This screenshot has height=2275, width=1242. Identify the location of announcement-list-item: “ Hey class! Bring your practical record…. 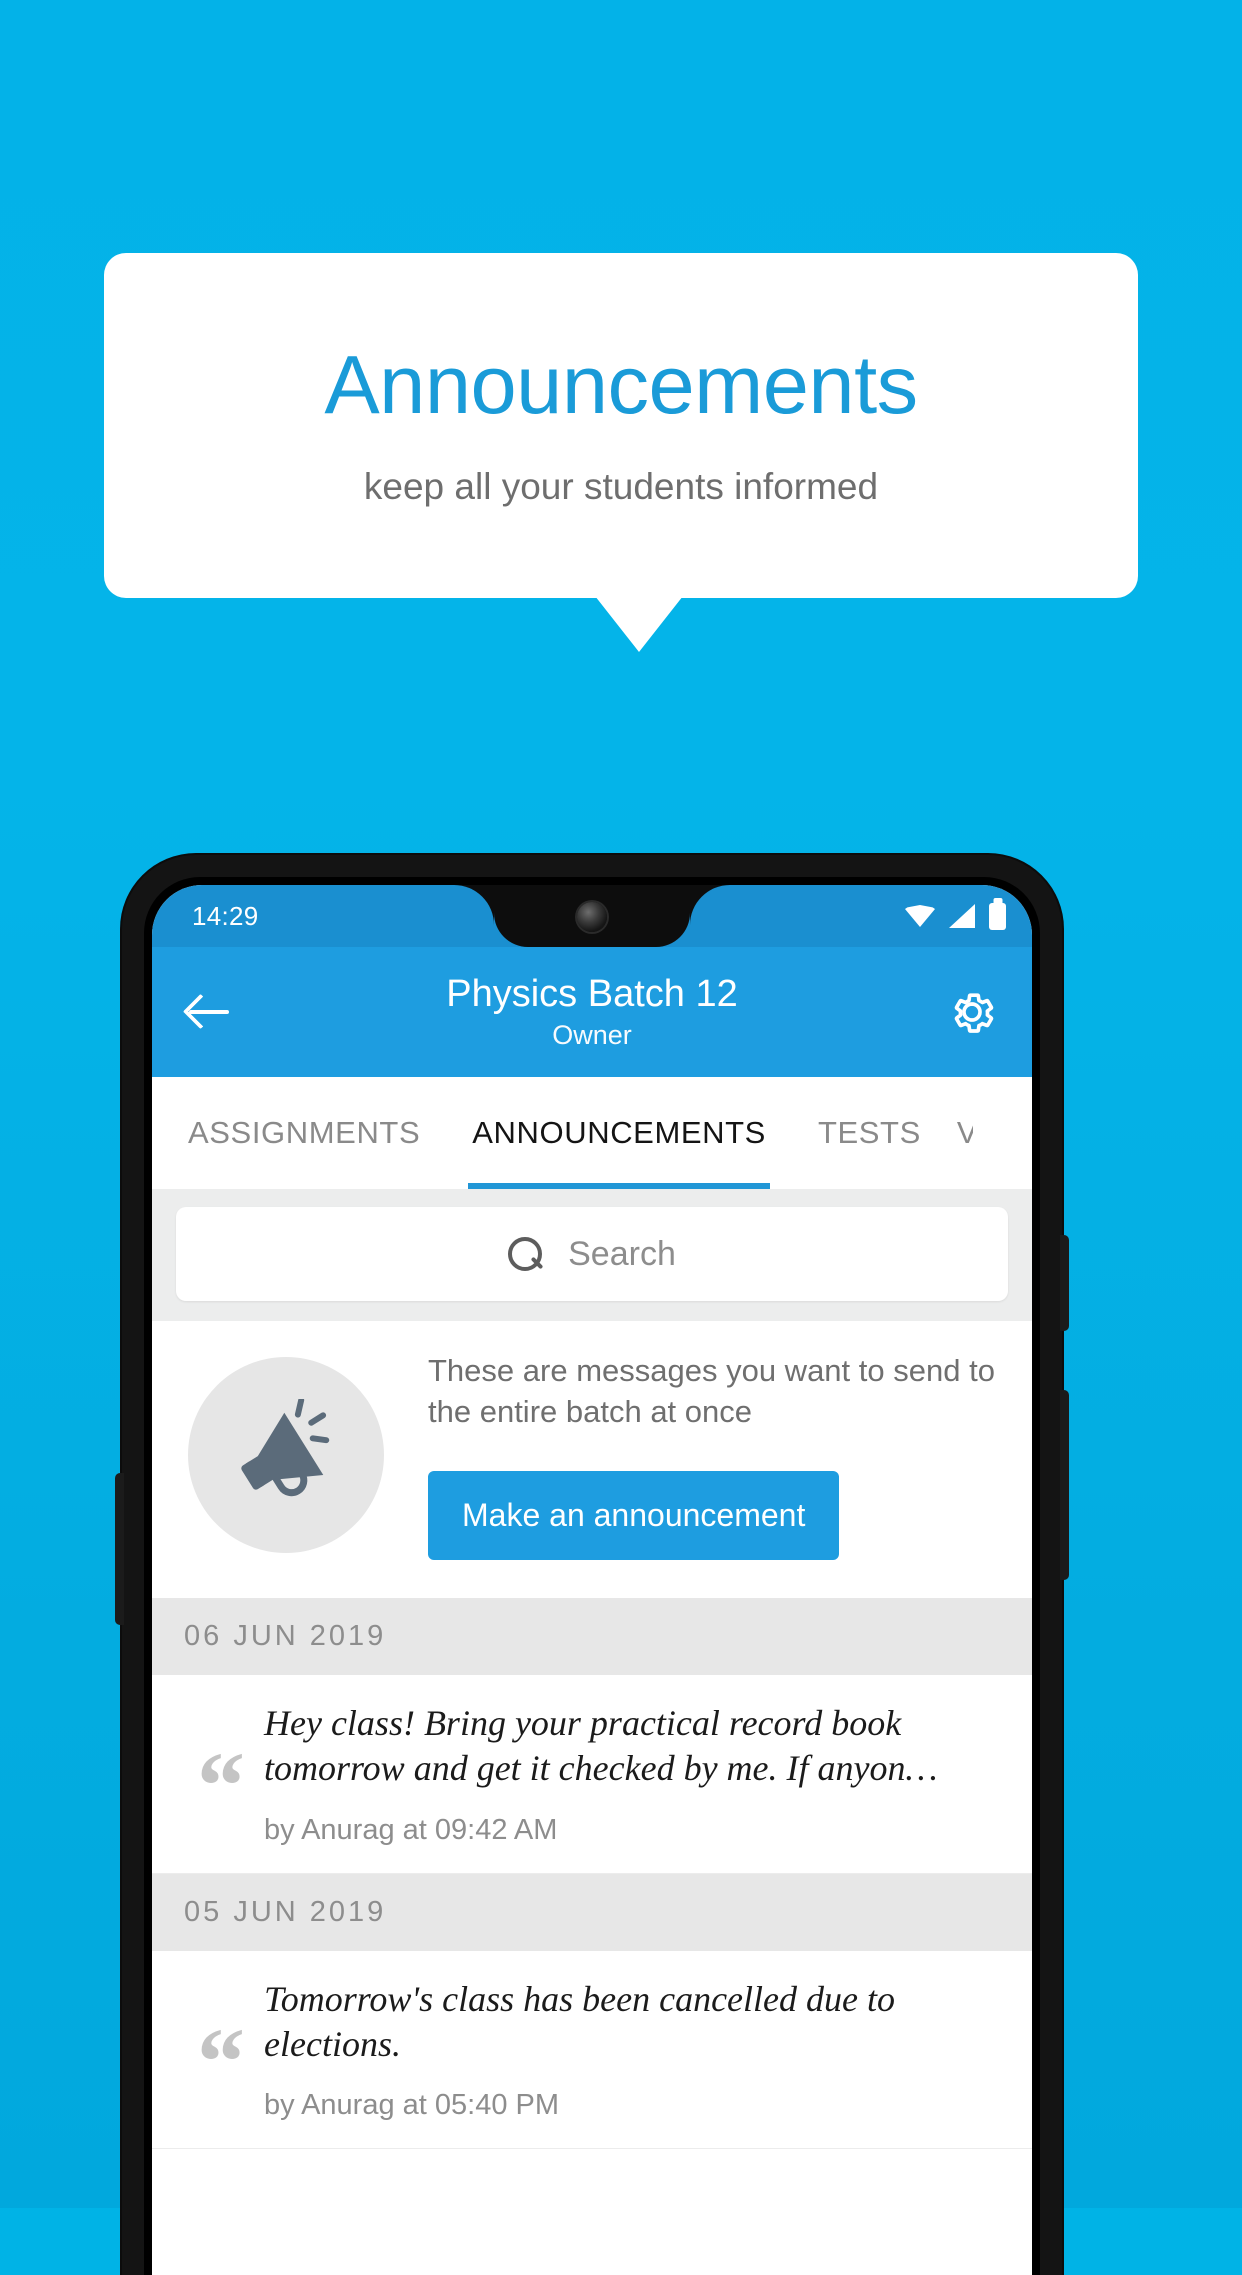
(592, 1774).